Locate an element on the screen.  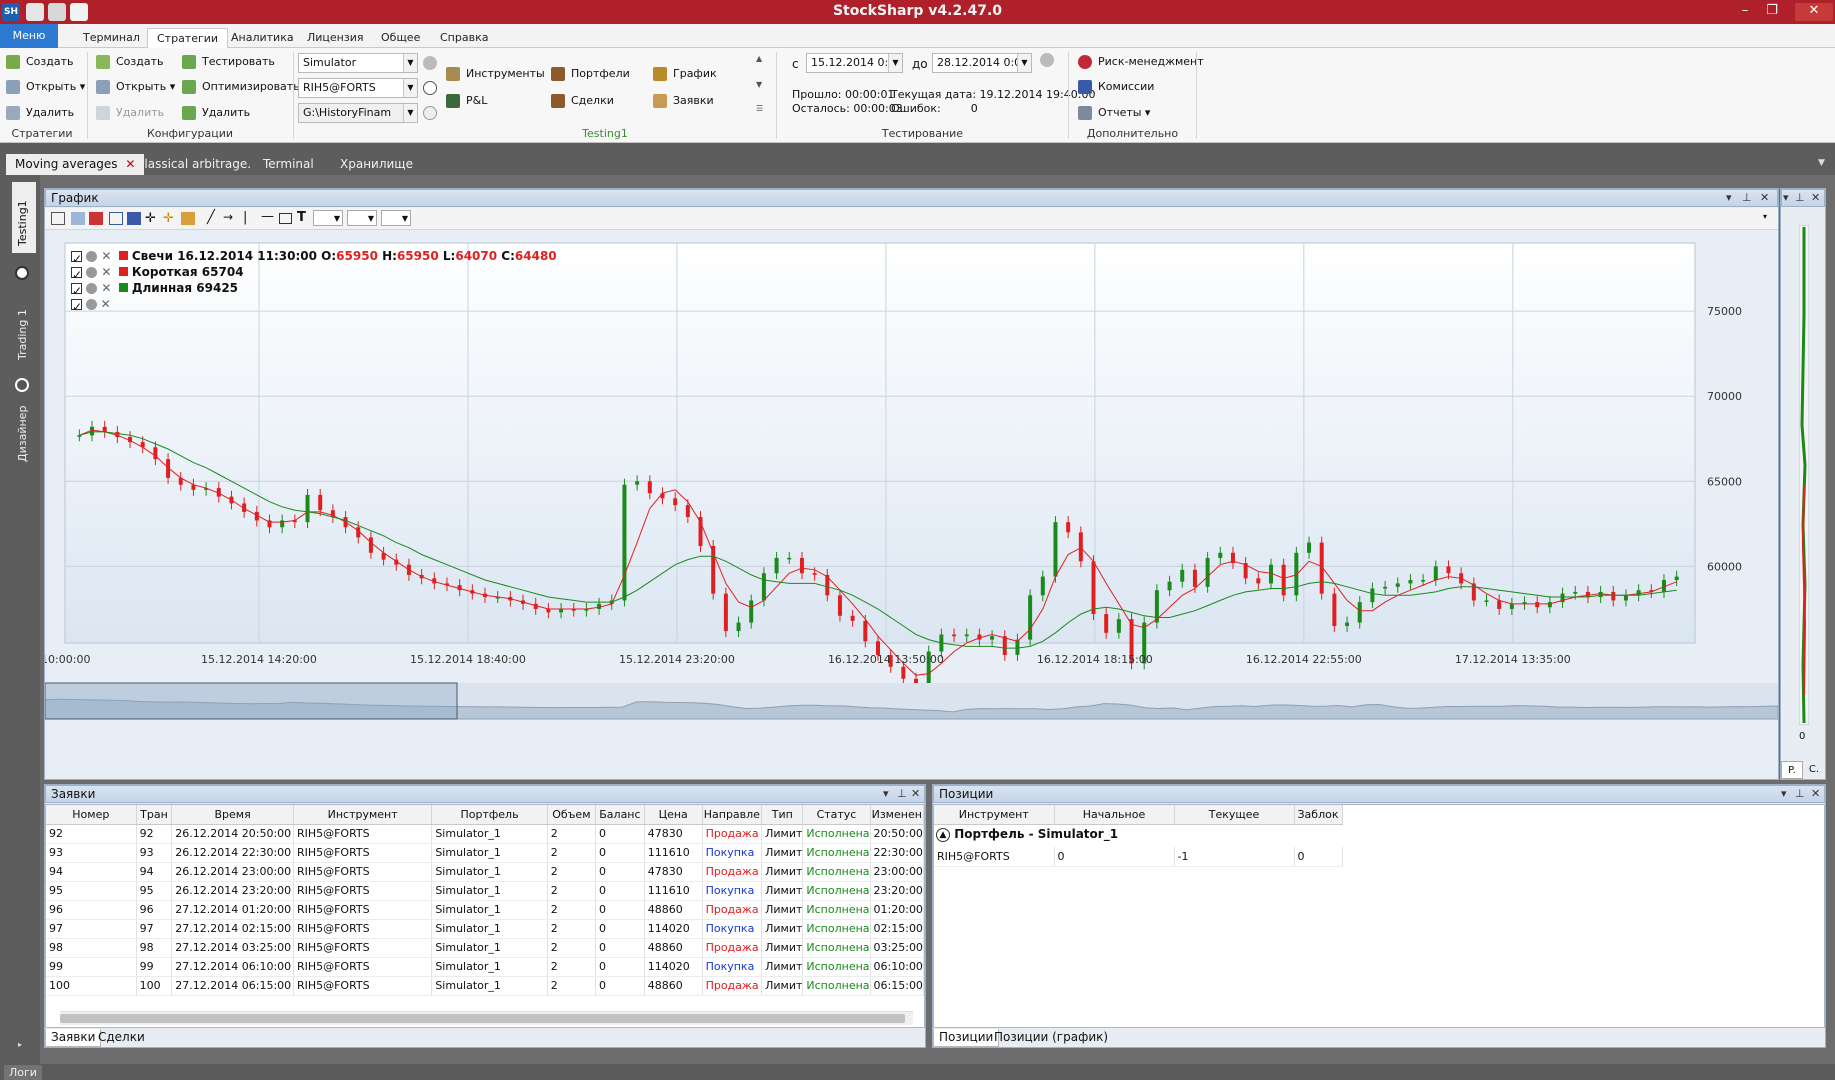
connector-select: Simulator ▼ is located at coordinates (358, 63).